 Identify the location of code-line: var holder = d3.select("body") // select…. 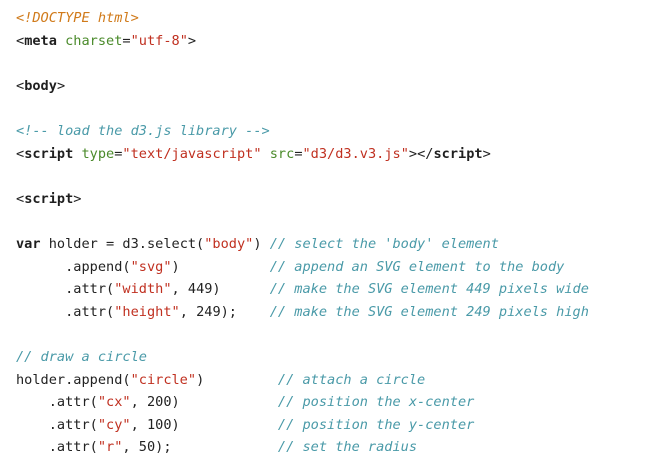
(302, 244).